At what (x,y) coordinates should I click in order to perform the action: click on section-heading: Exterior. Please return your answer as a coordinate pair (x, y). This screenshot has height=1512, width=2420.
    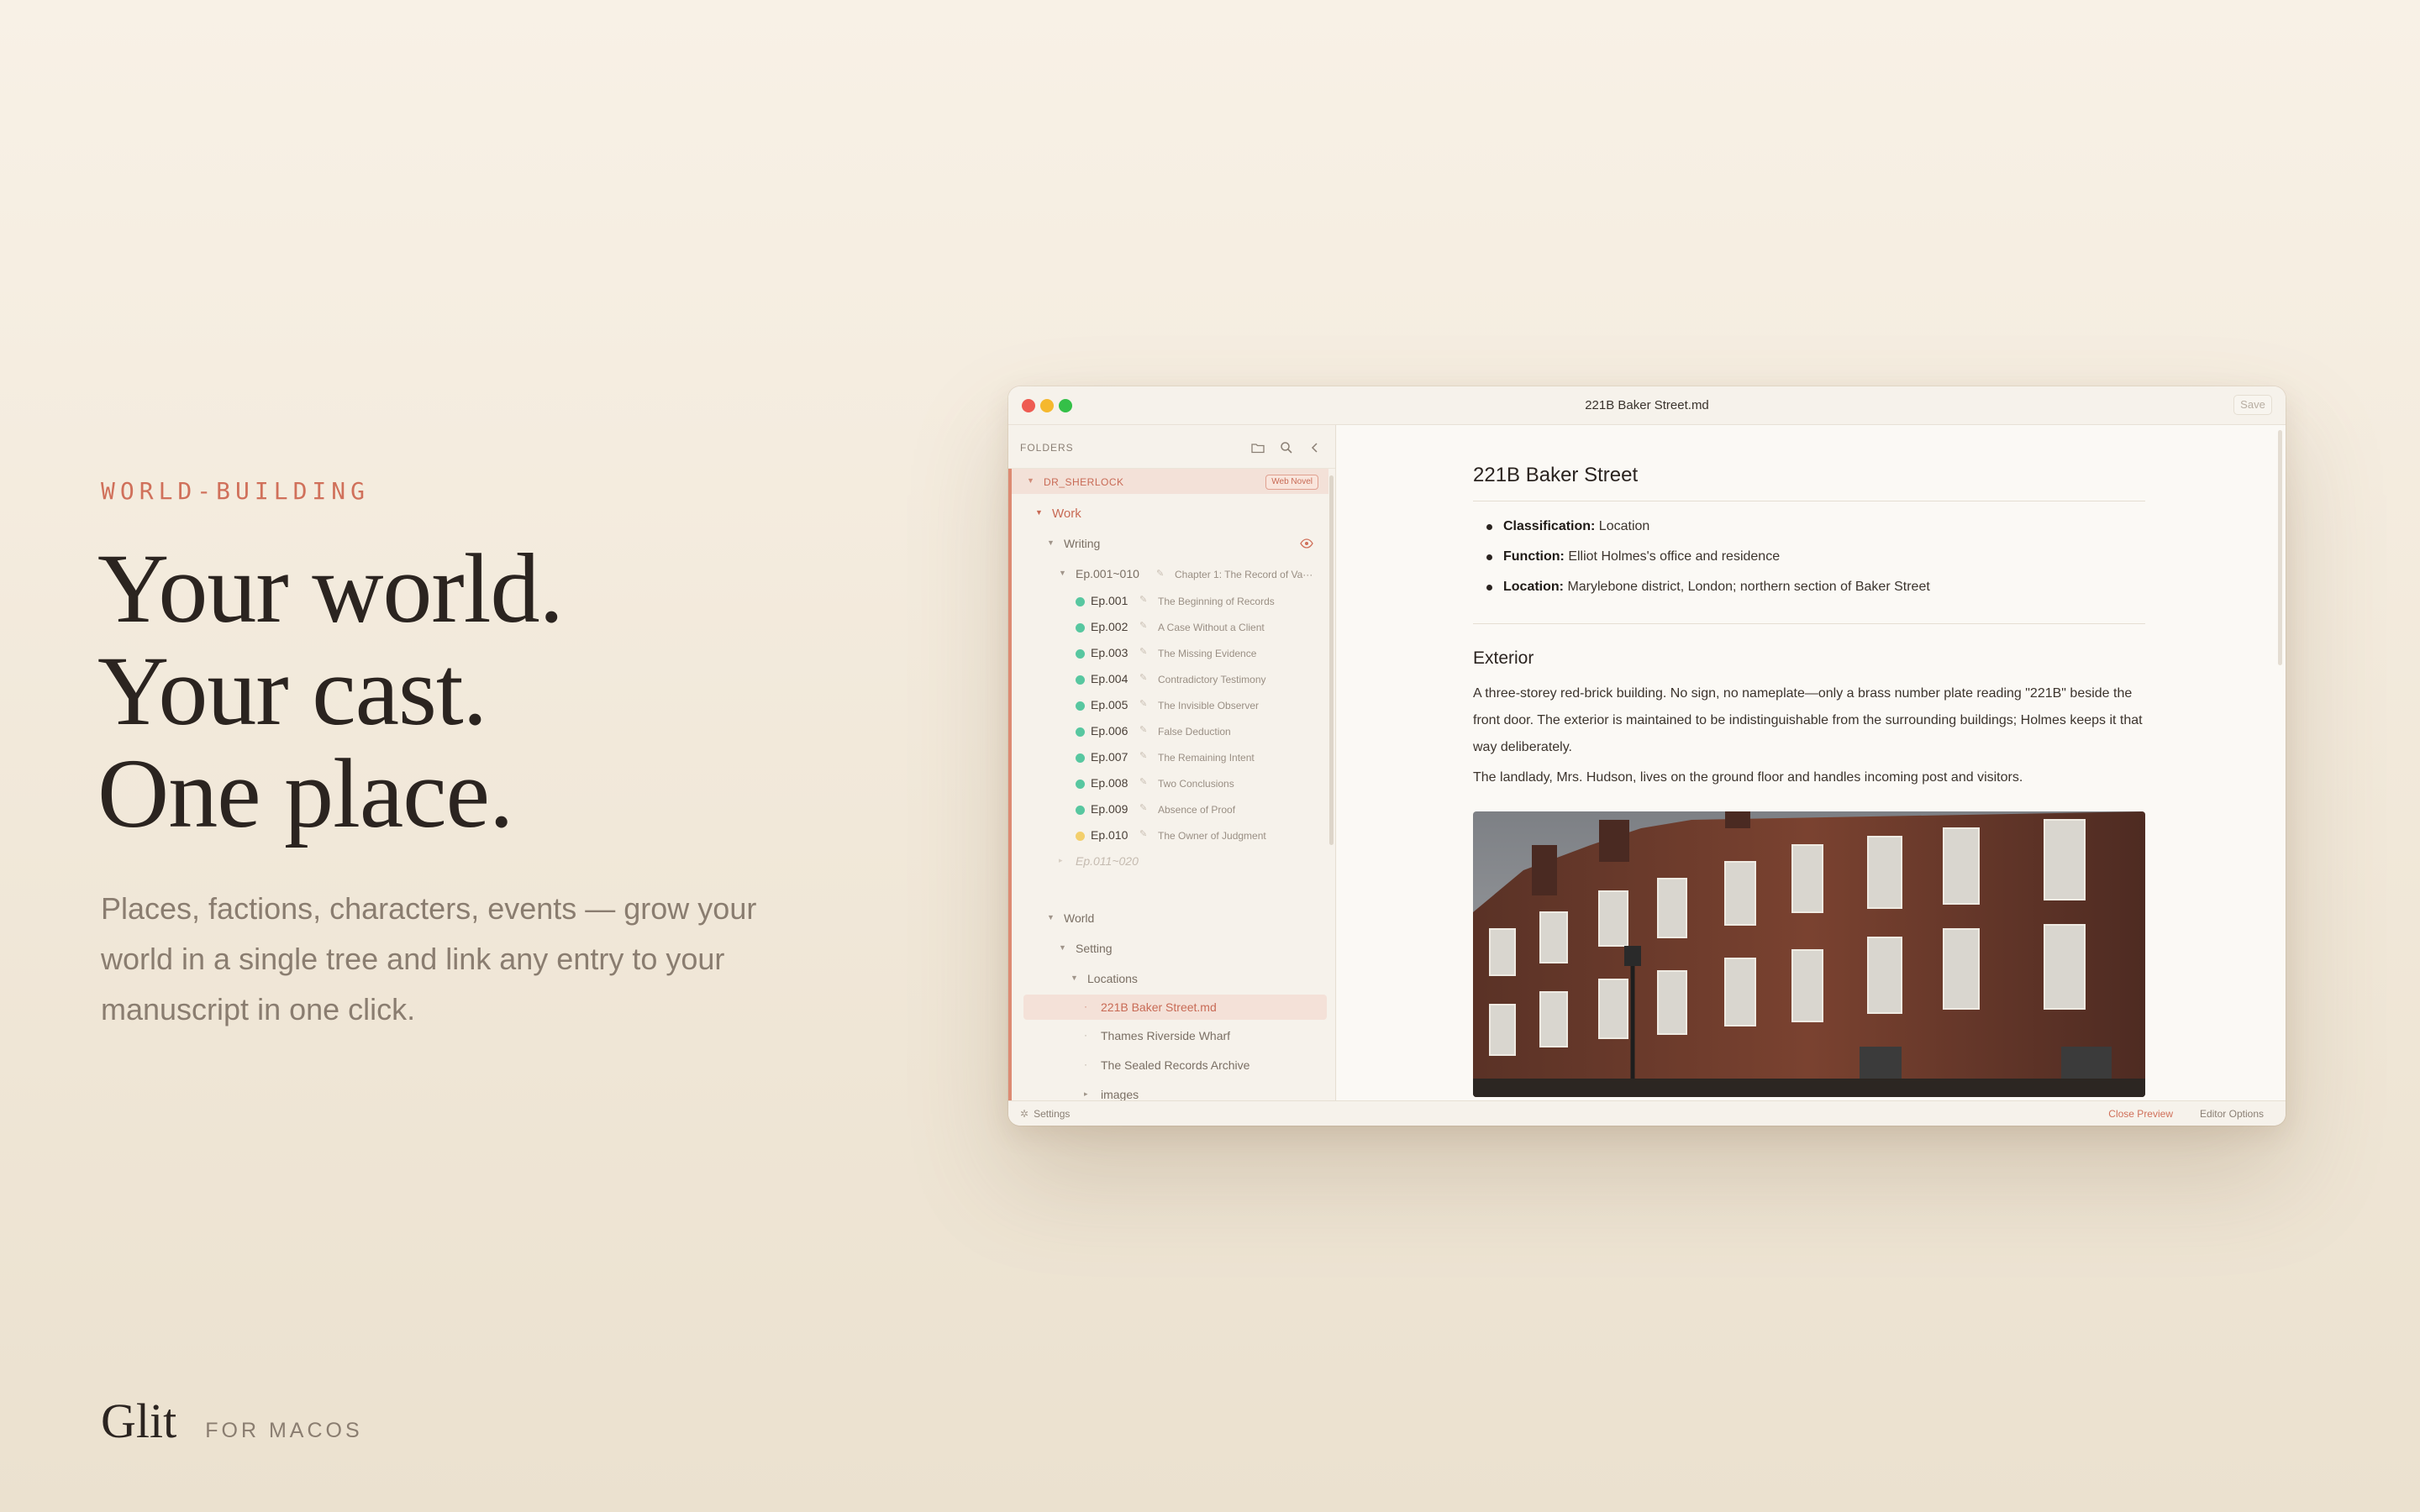
    Looking at the image, I should click on (1503, 658).